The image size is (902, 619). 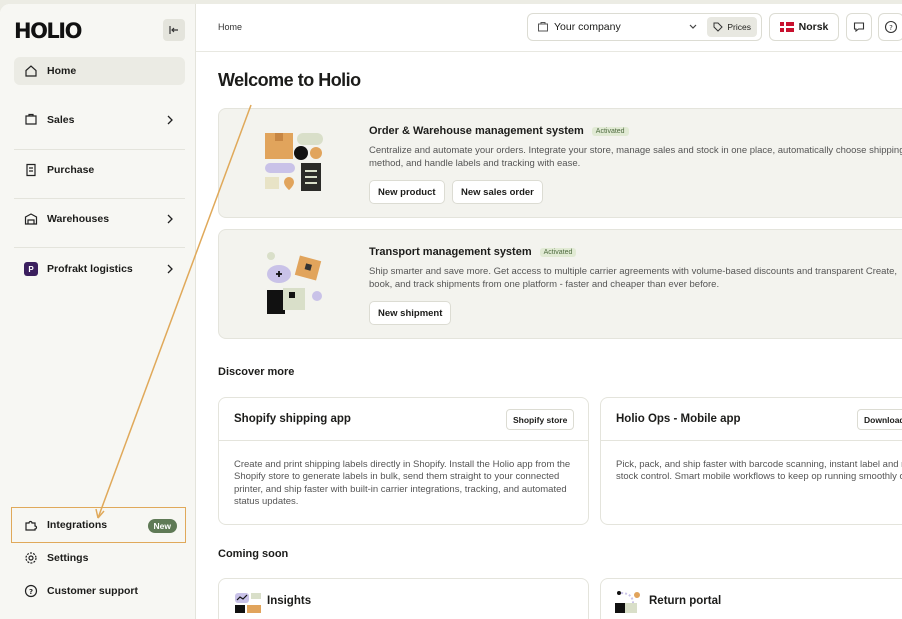 What do you see at coordinates (718, 27) in the screenshot?
I see `price-tag-icon` at bounding box center [718, 27].